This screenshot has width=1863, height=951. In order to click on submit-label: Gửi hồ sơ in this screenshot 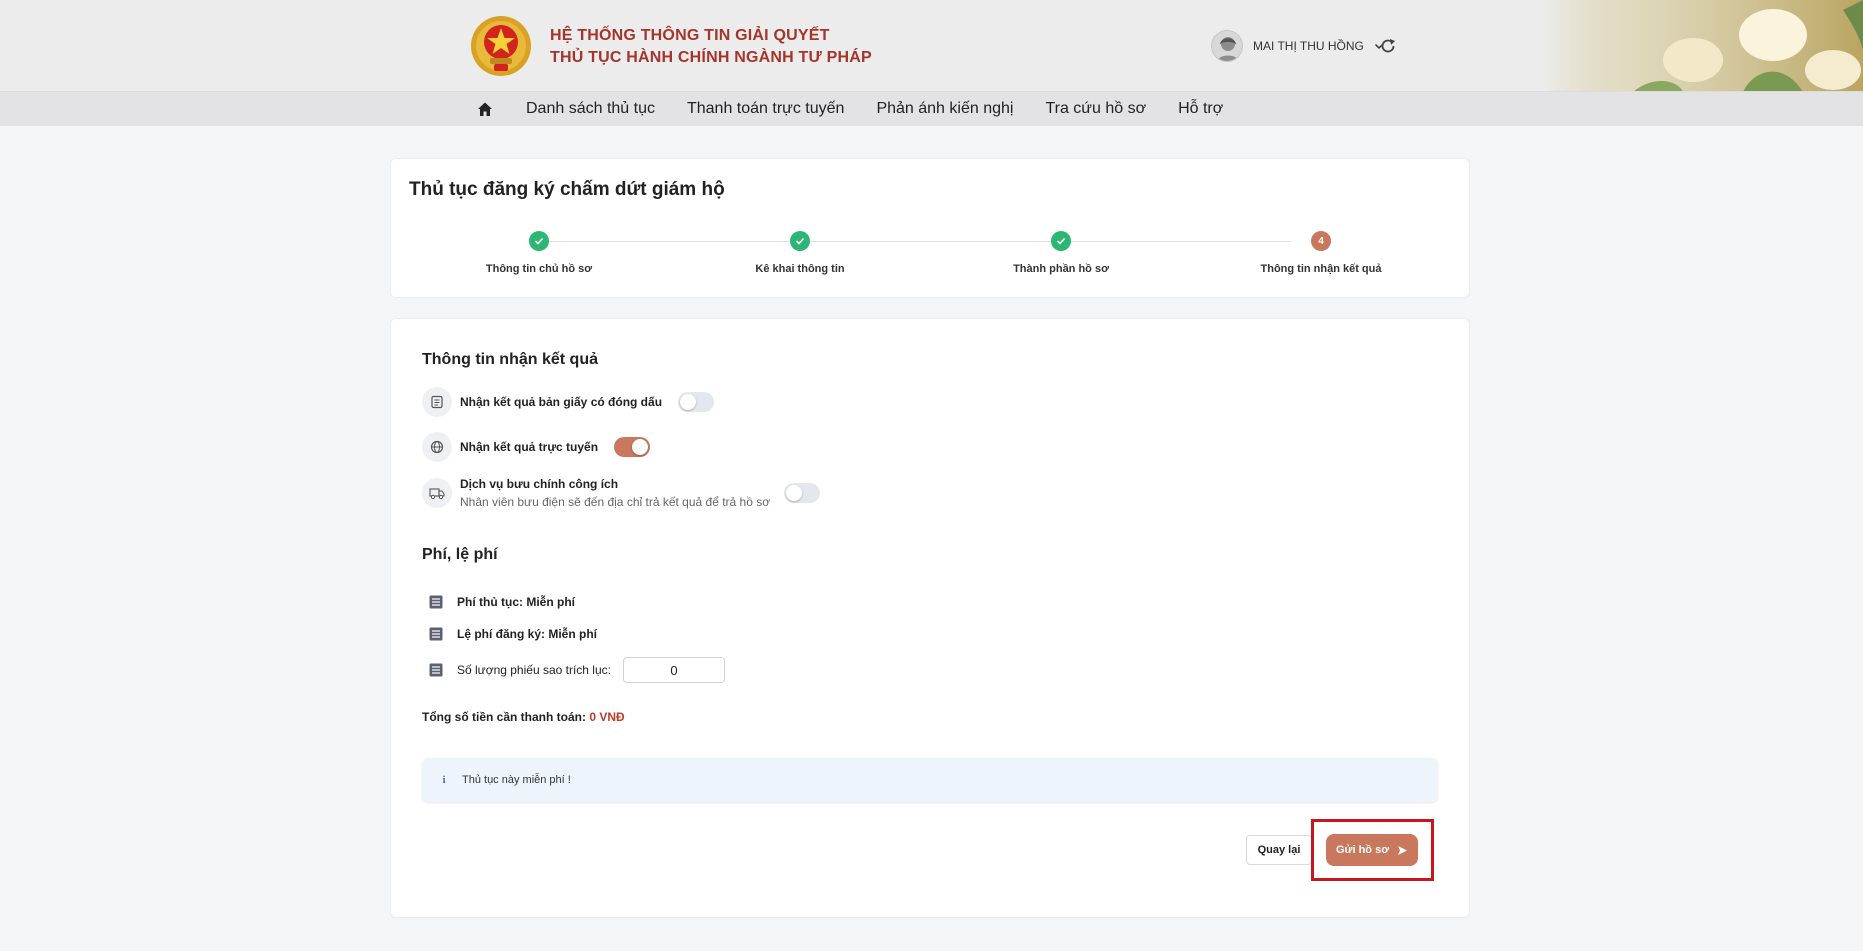, I will do `click(1362, 850)`.